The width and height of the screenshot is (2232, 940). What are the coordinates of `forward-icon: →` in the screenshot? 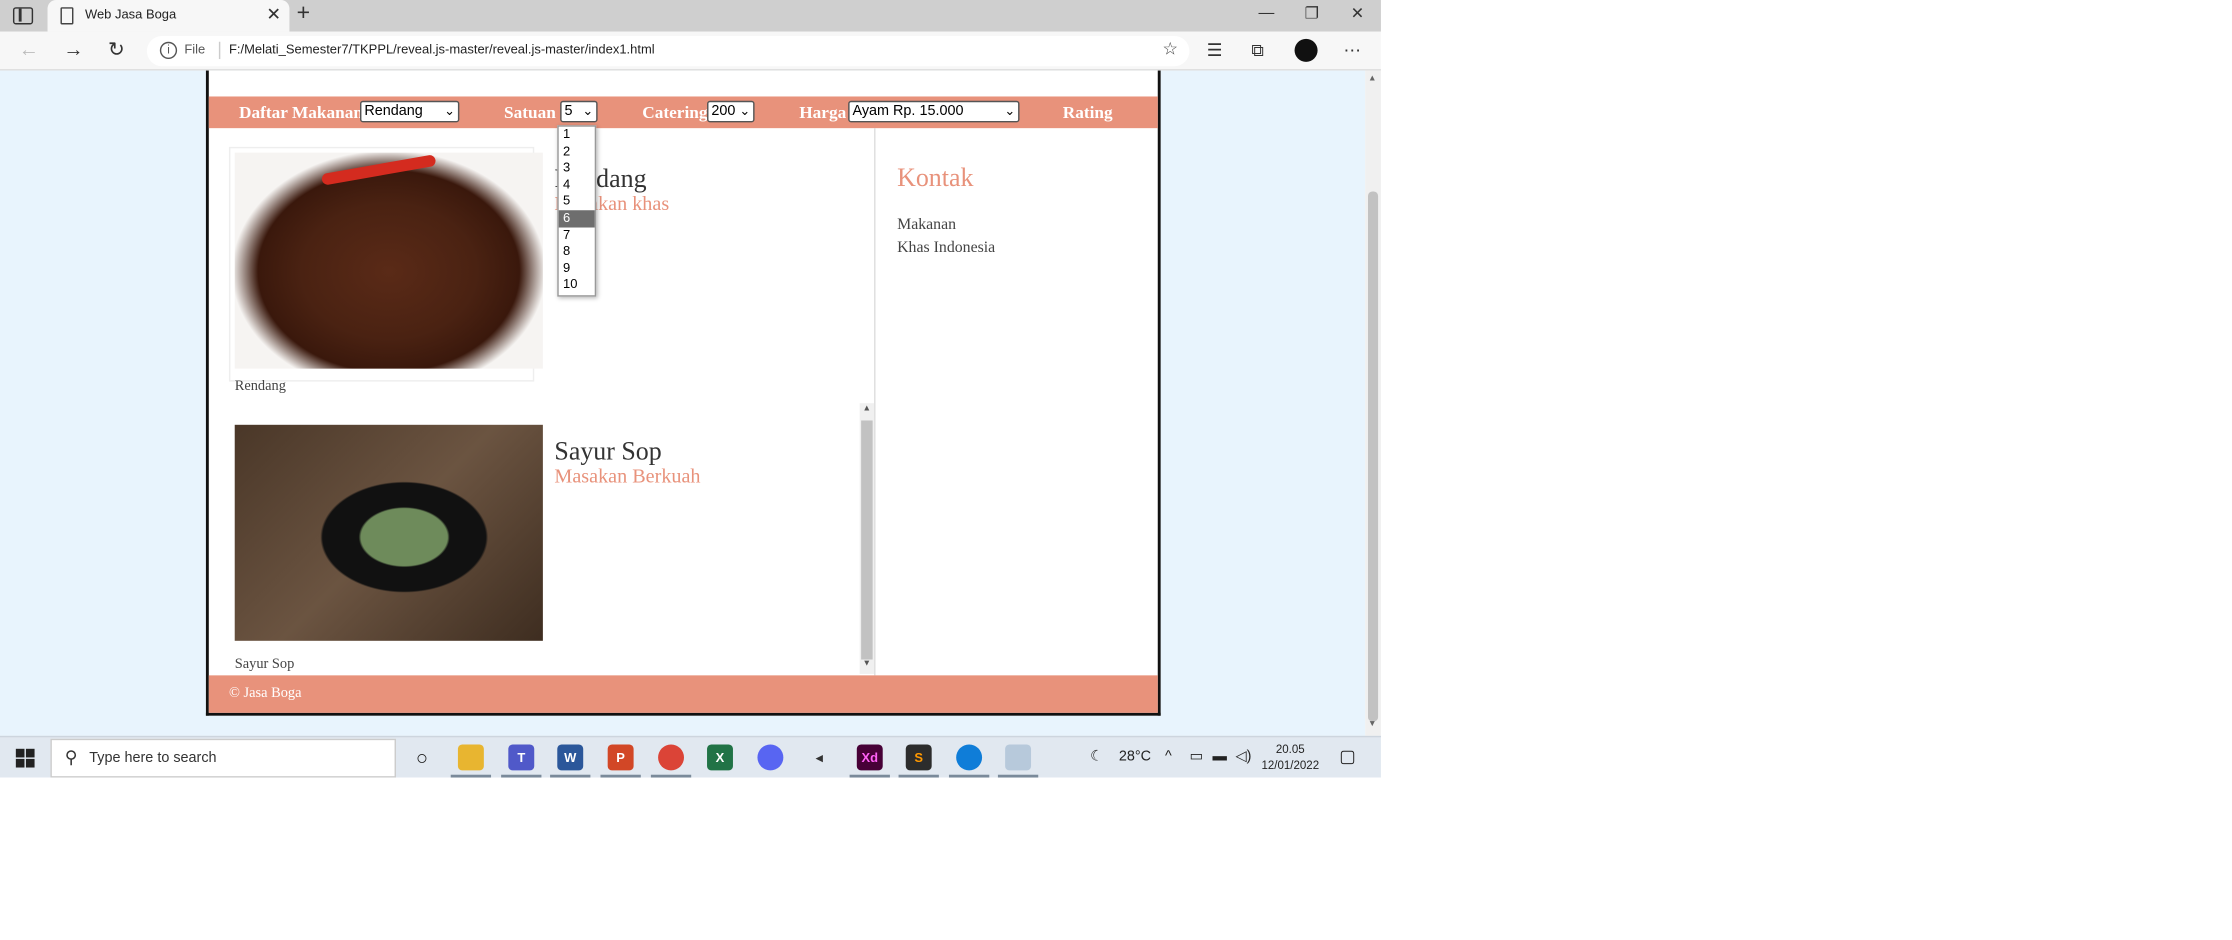 It's located at (73, 48).